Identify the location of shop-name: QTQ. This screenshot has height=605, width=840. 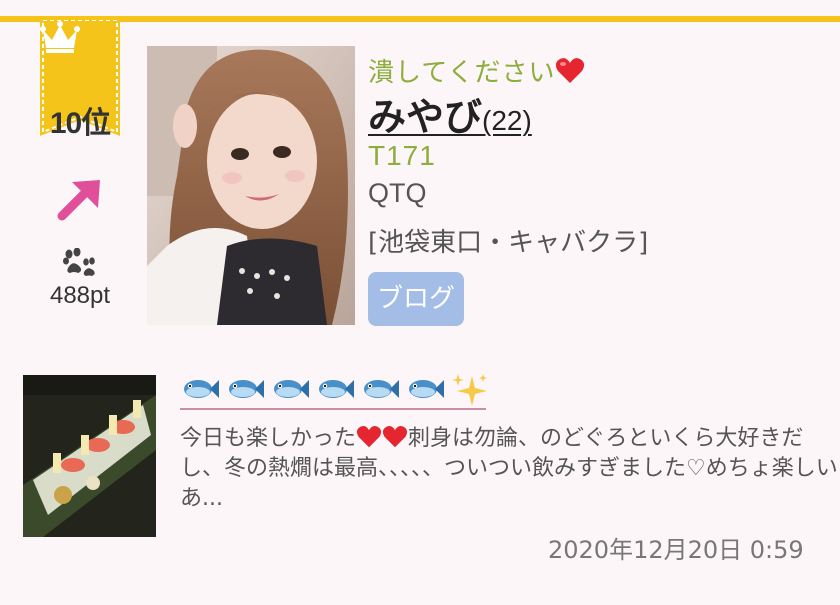
(397, 193).